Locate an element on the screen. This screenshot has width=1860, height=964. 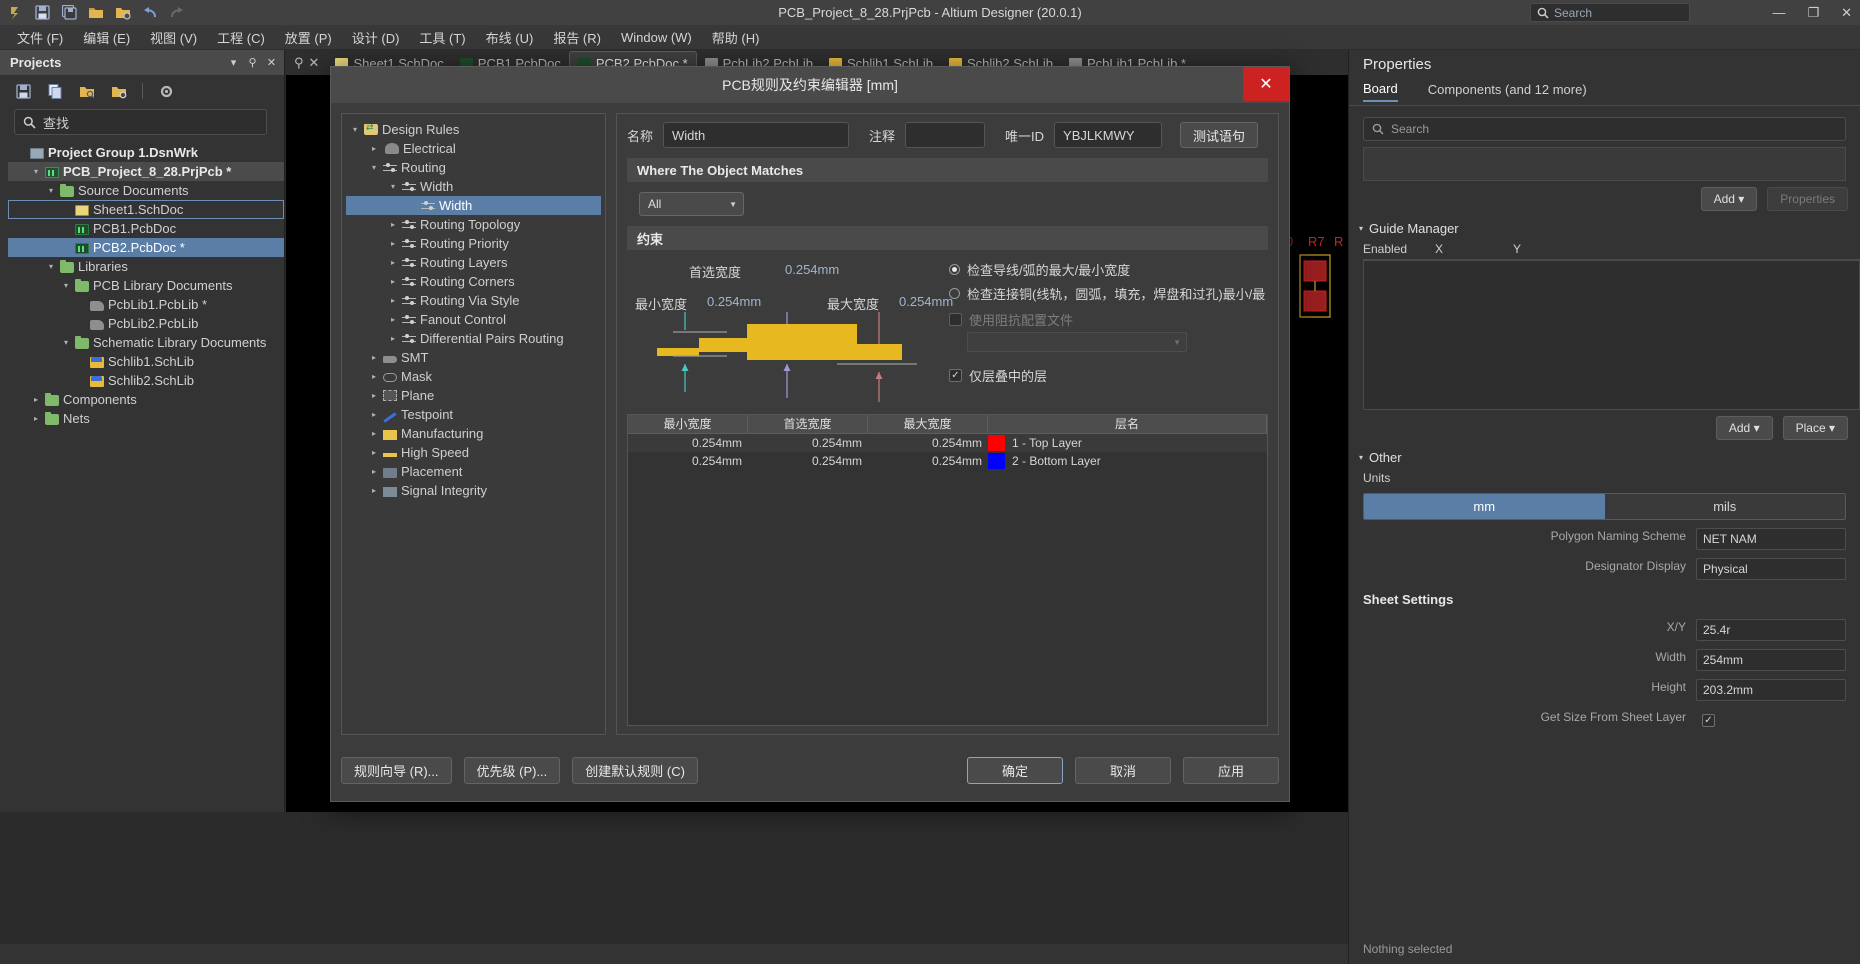
col-layer-name: 层名 is located at coordinates (1127, 424).